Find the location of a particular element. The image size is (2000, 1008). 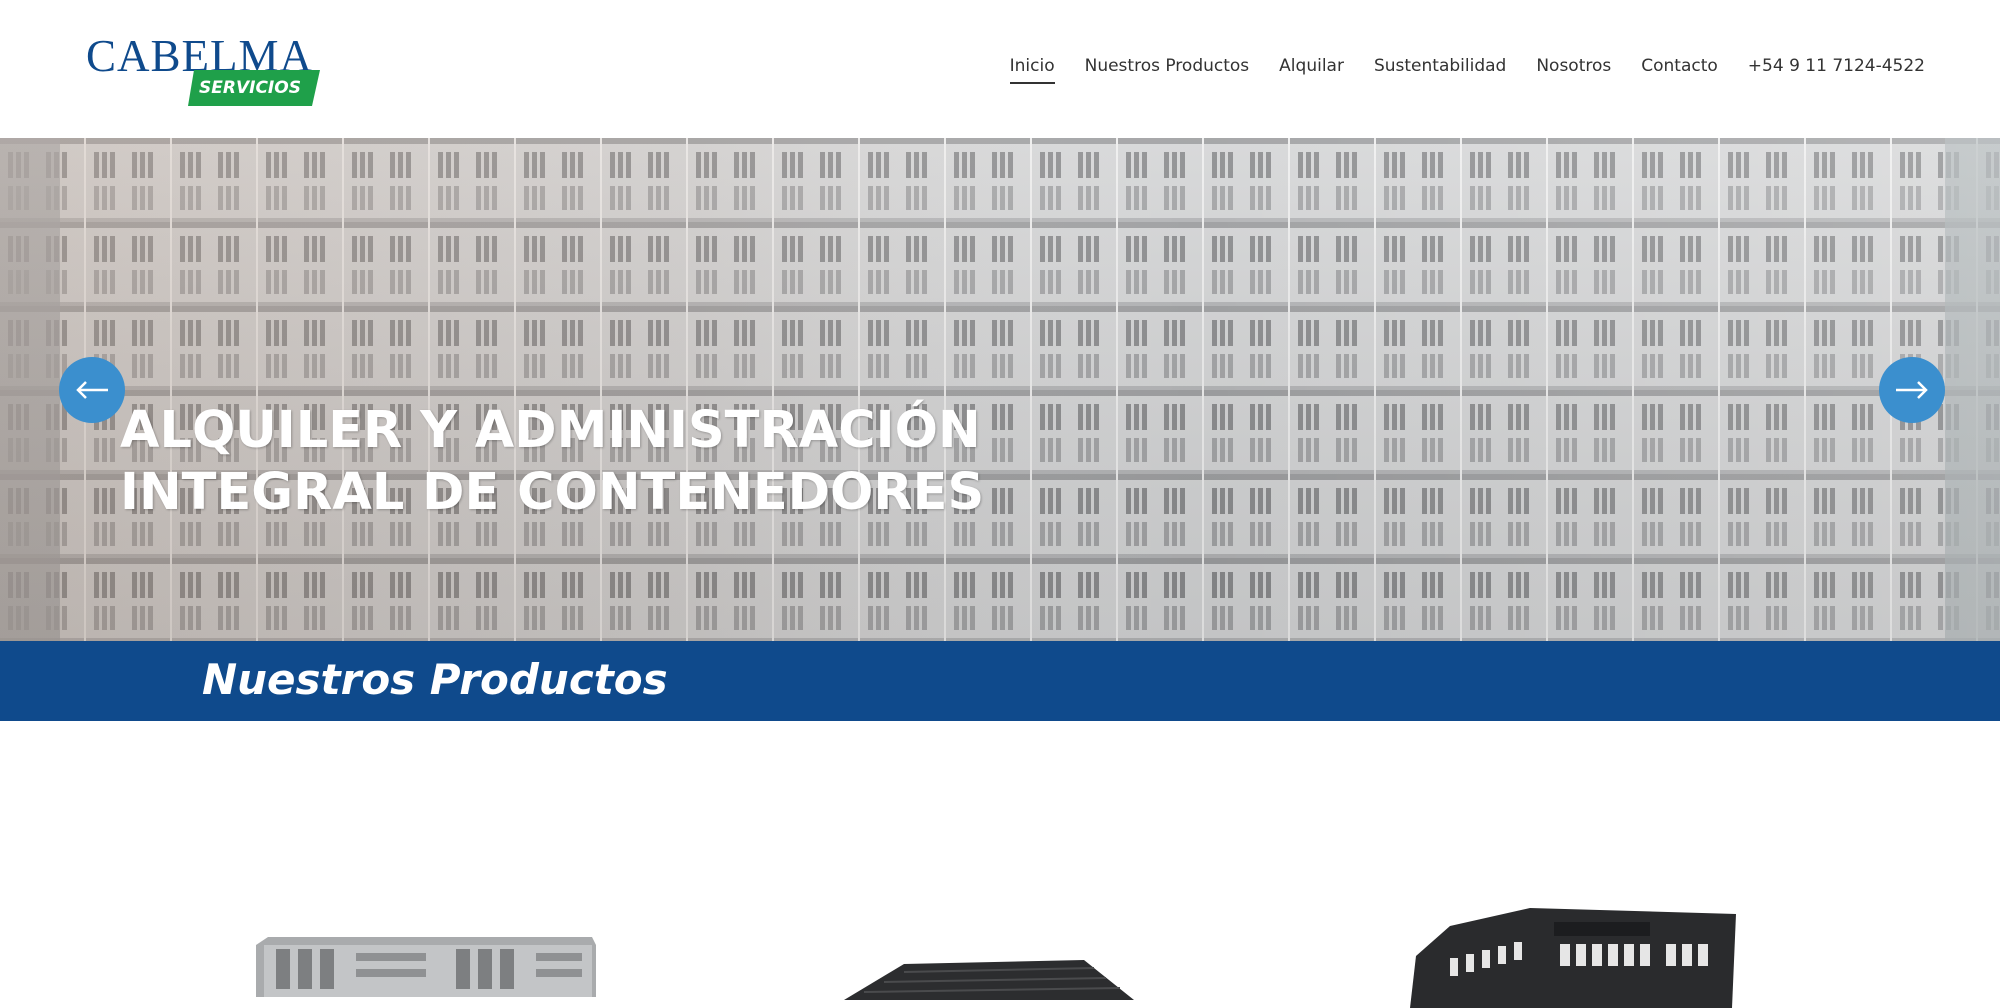

nav-item-inicio: Inicio is located at coordinates (1032, 70).